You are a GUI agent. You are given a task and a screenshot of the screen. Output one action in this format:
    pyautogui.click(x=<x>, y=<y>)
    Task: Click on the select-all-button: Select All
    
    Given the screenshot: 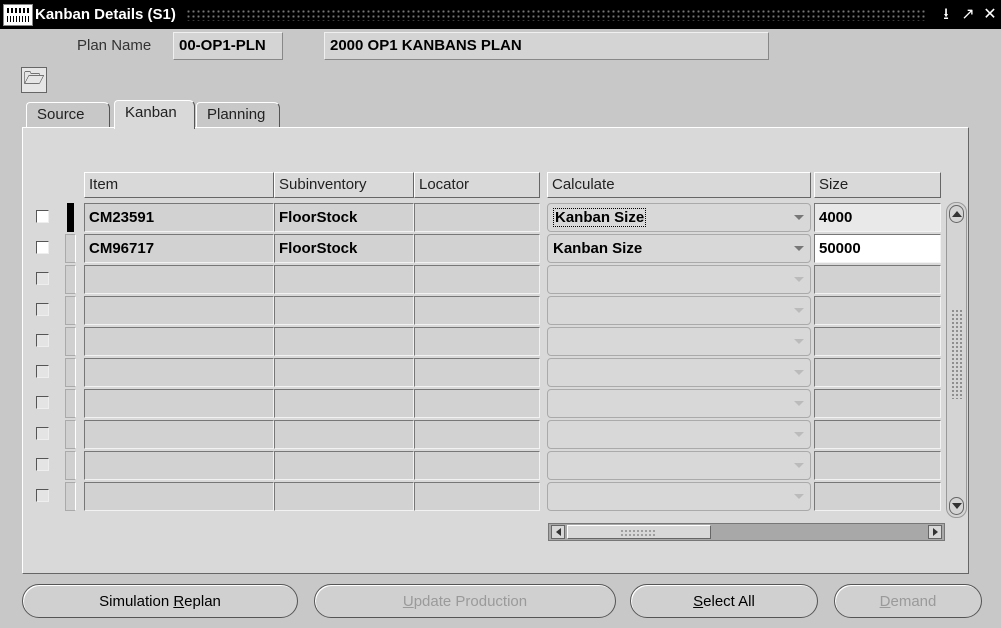 What is the action you would take?
    pyautogui.click(x=724, y=601)
    